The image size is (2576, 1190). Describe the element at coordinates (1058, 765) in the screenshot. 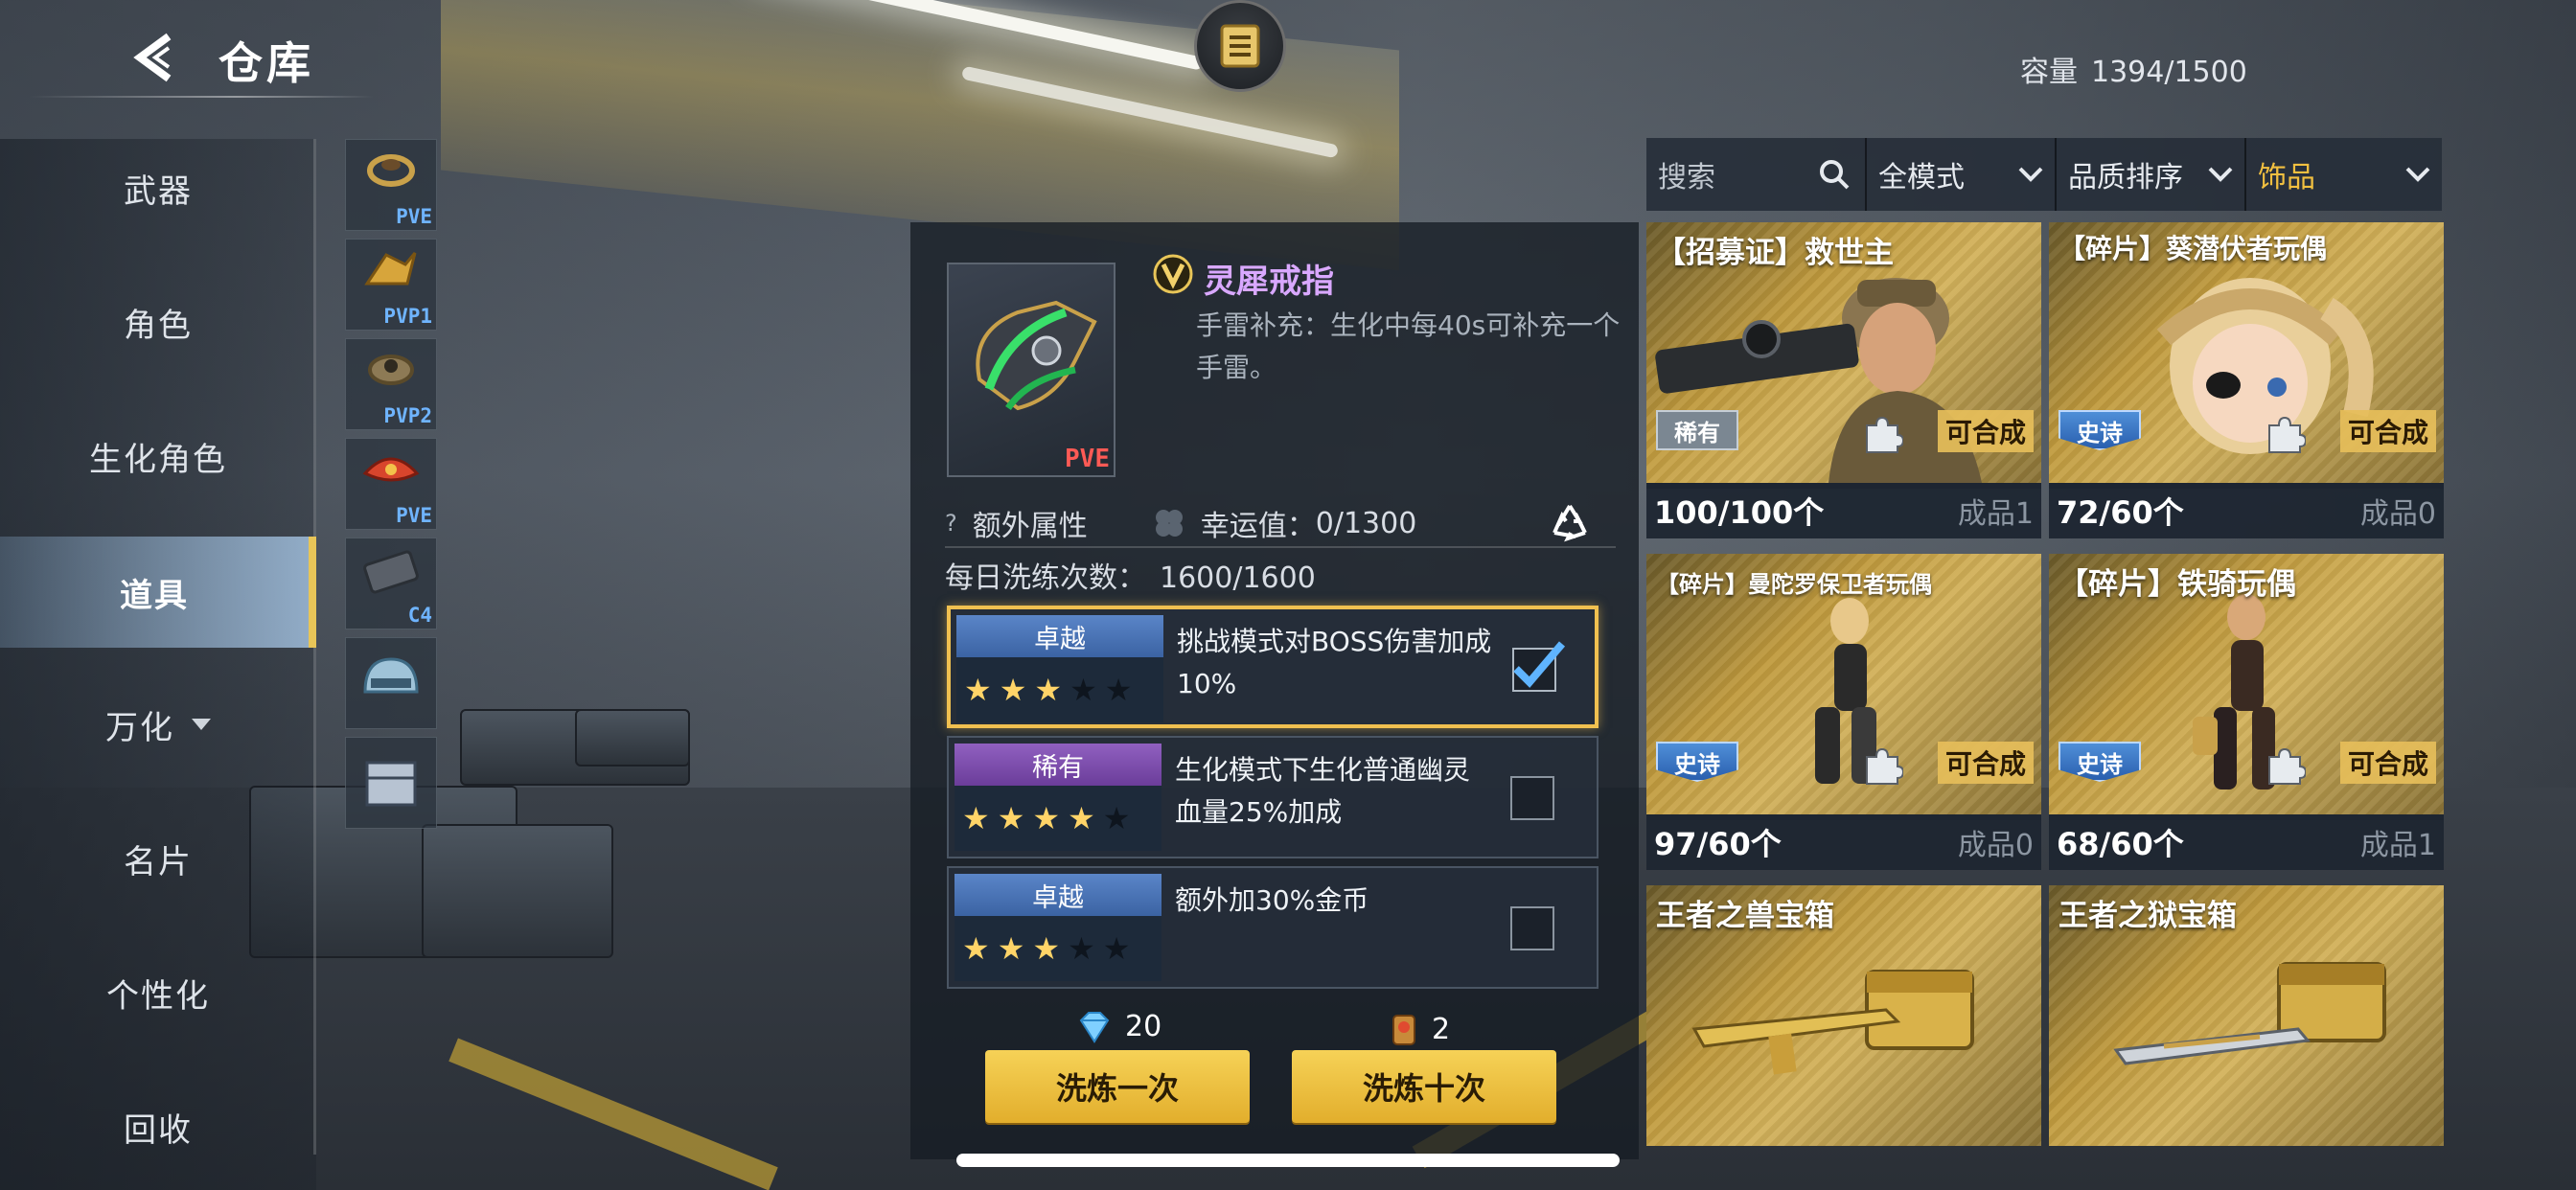

I see `quality-label: 稀有` at that location.